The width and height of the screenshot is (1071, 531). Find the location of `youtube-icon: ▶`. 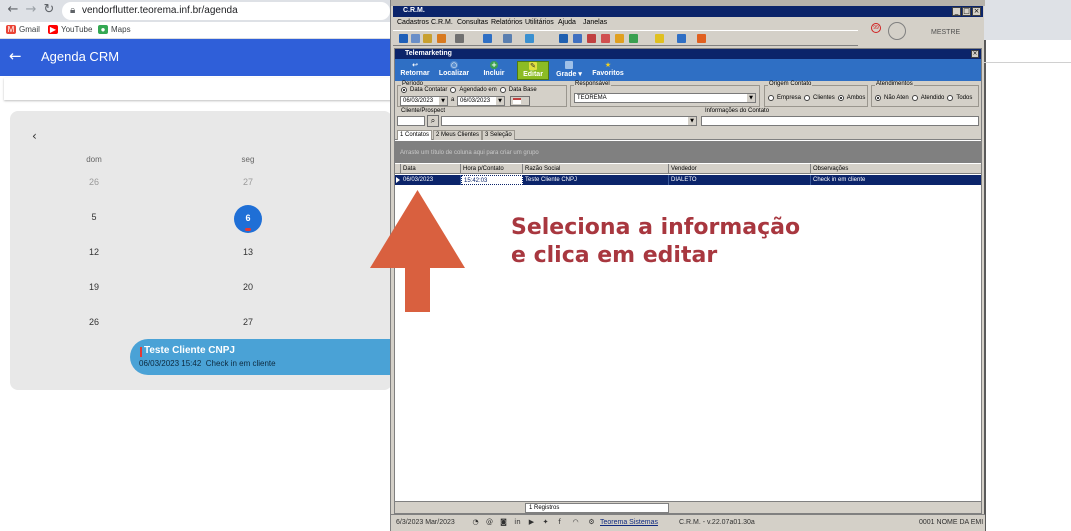

youtube-icon: ▶ is located at coordinates (531, 522).